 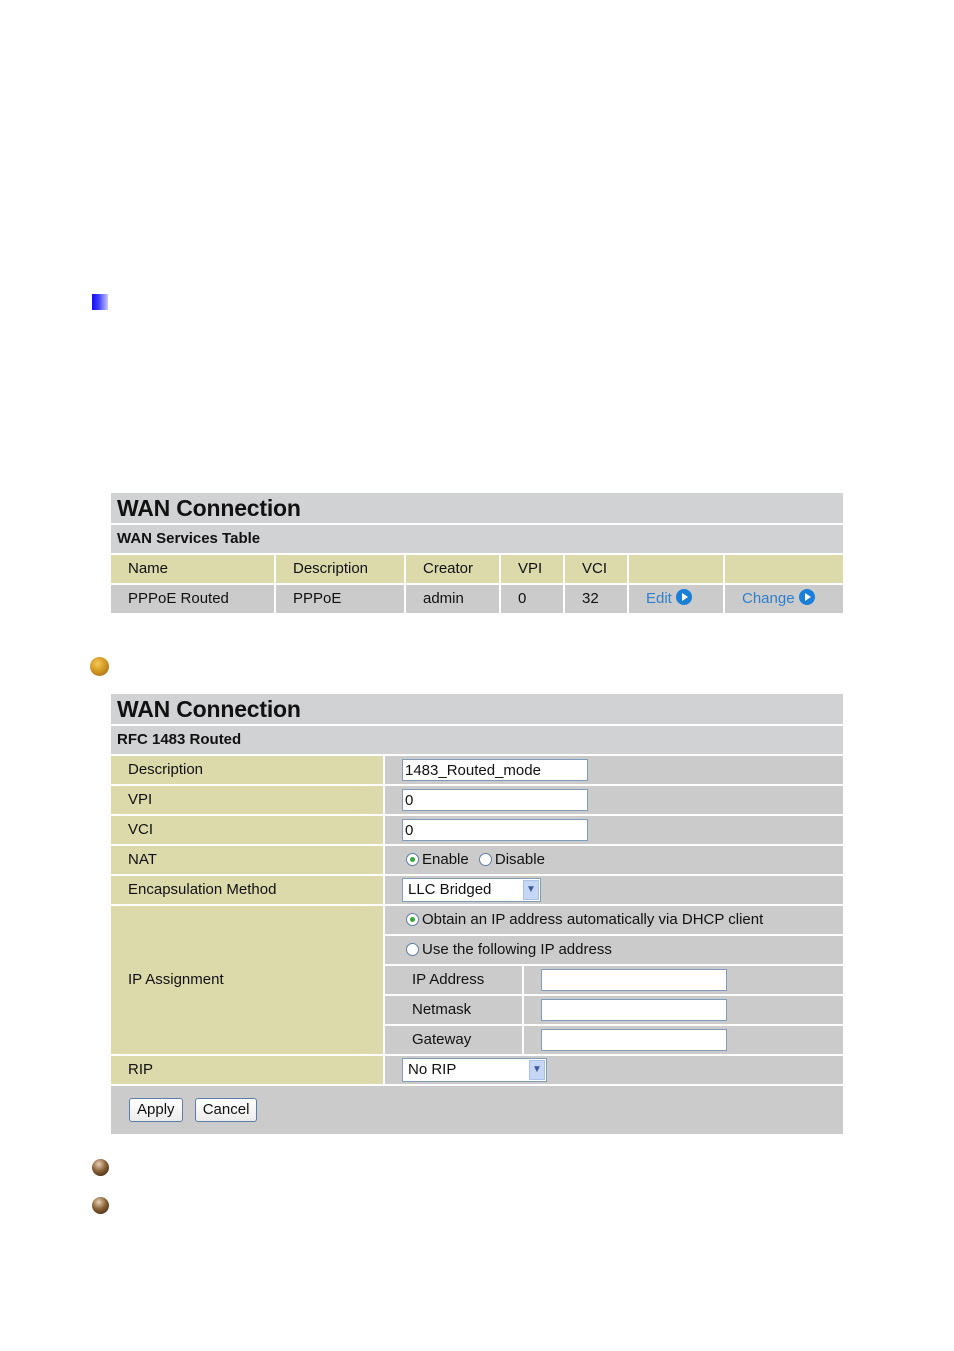 I want to click on row-vpi: VPI 0, so click(x=477, y=800).